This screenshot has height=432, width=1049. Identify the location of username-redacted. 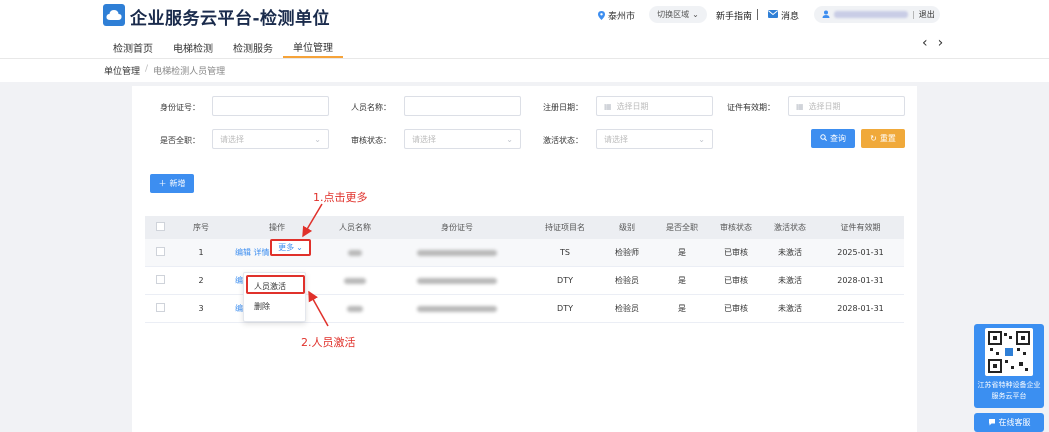
(871, 14).